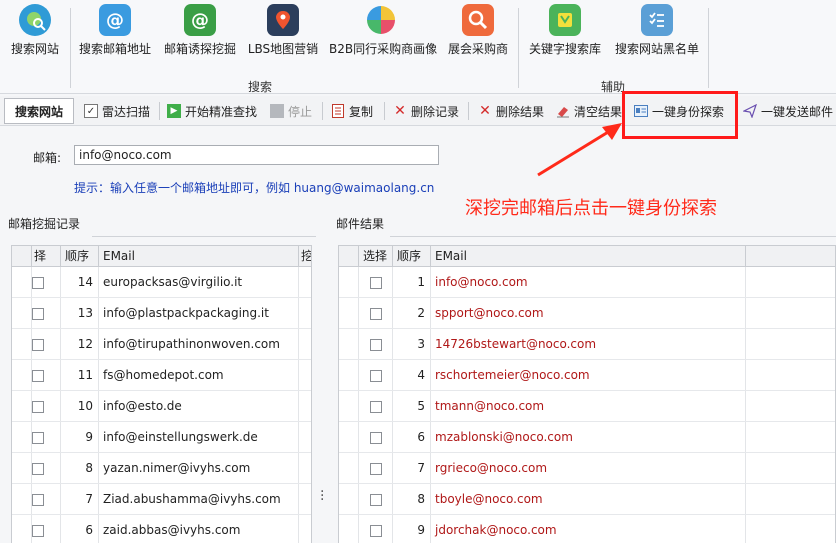 Image resolution: width=836 pixels, height=543 pixels. I want to click on search-email-button: @ 搜索邮箱地址, so click(115, 30).